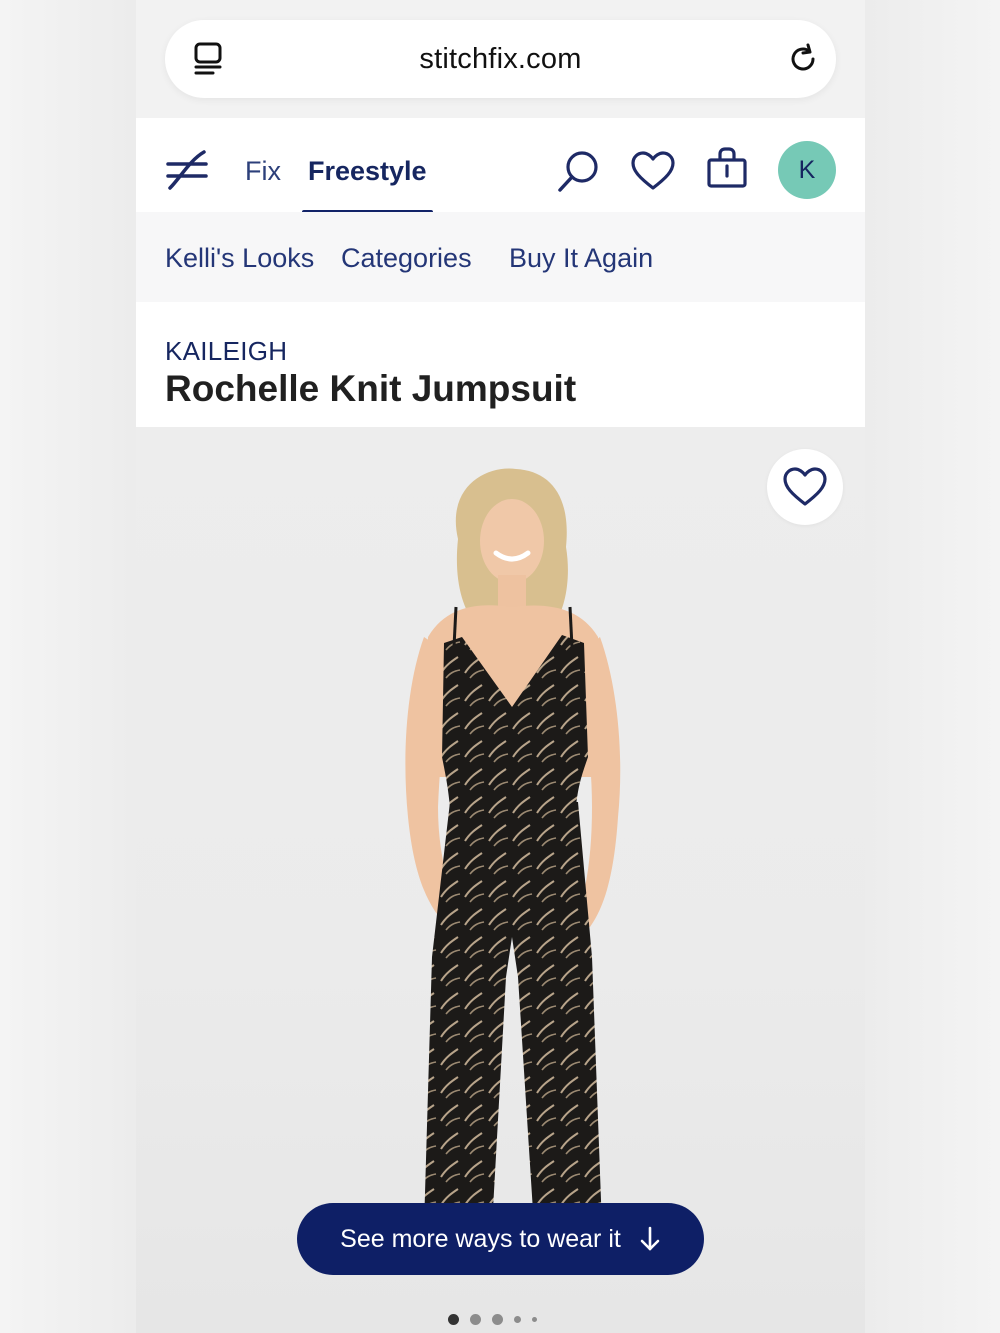 This screenshot has height=1333, width=1000. Describe the element at coordinates (500, 257) in the screenshot. I see `sub-nav: Kelli's Looks Categories Buy It Again` at that location.